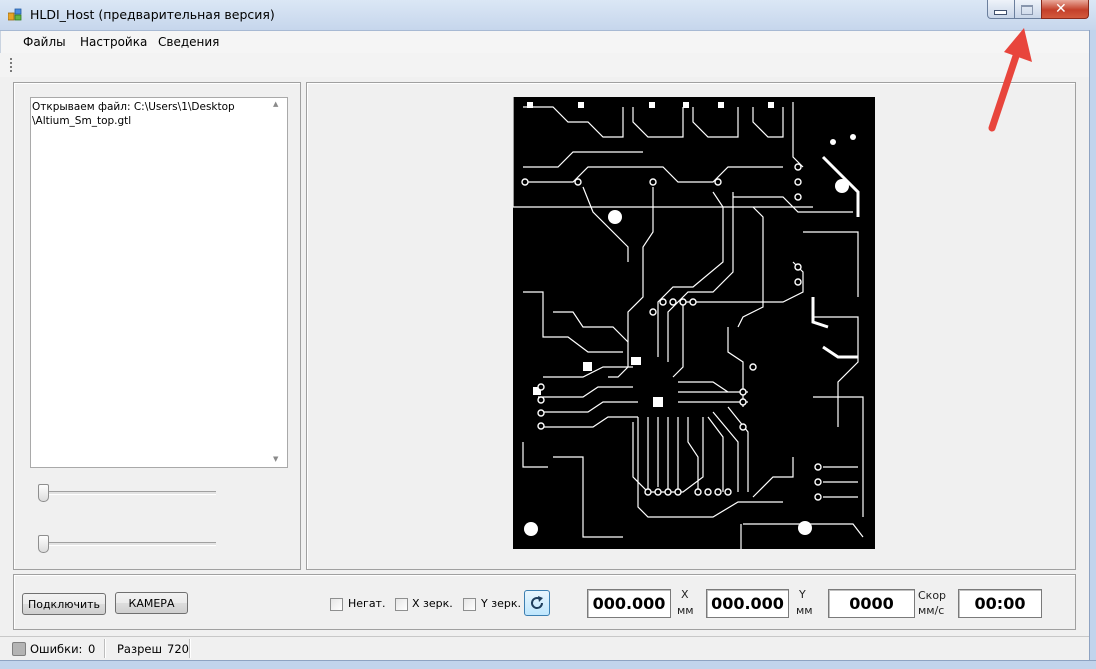 This screenshot has width=1096, height=669. I want to click on x-mirror-checkbox, so click(401, 604).